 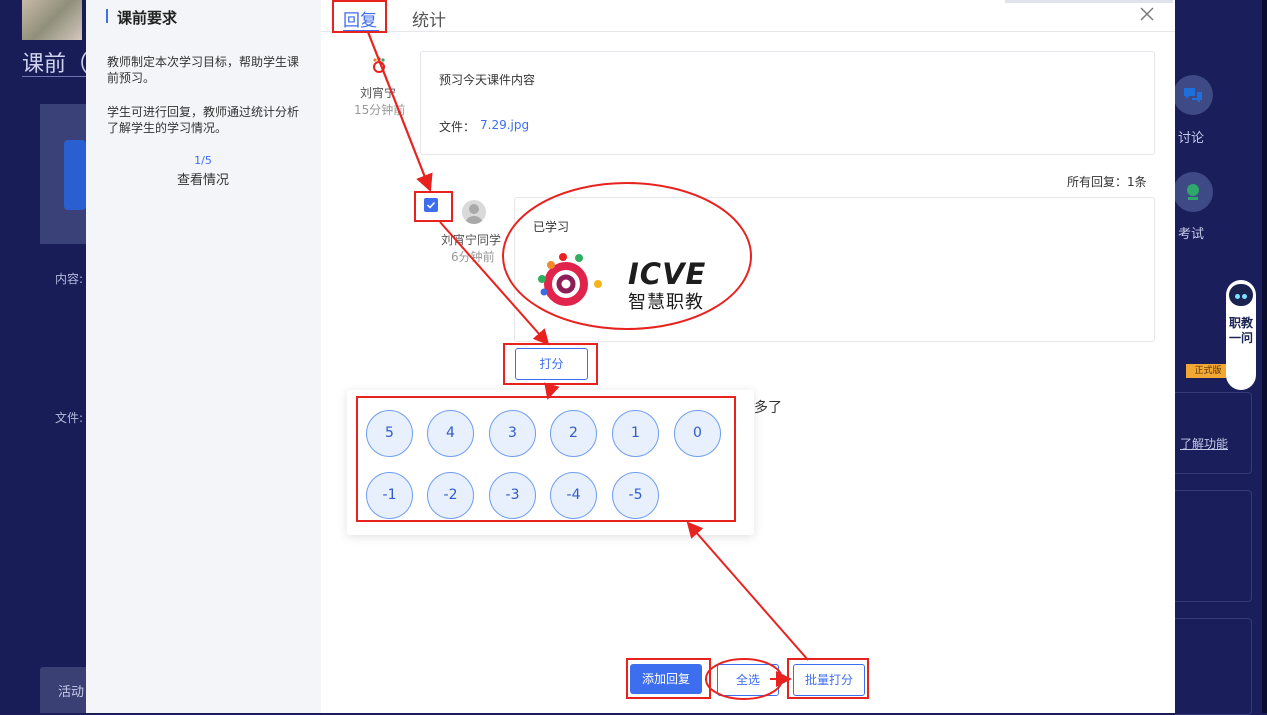 What do you see at coordinates (69, 418) in the screenshot?
I see `background-file-label: 文件:` at bounding box center [69, 418].